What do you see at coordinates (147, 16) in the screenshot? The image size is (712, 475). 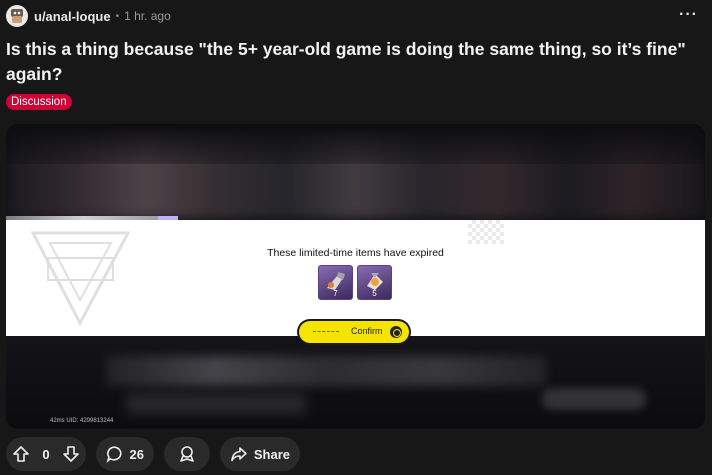 I see `post-time: 1 hr. ago` at bounding box center [147, 16].